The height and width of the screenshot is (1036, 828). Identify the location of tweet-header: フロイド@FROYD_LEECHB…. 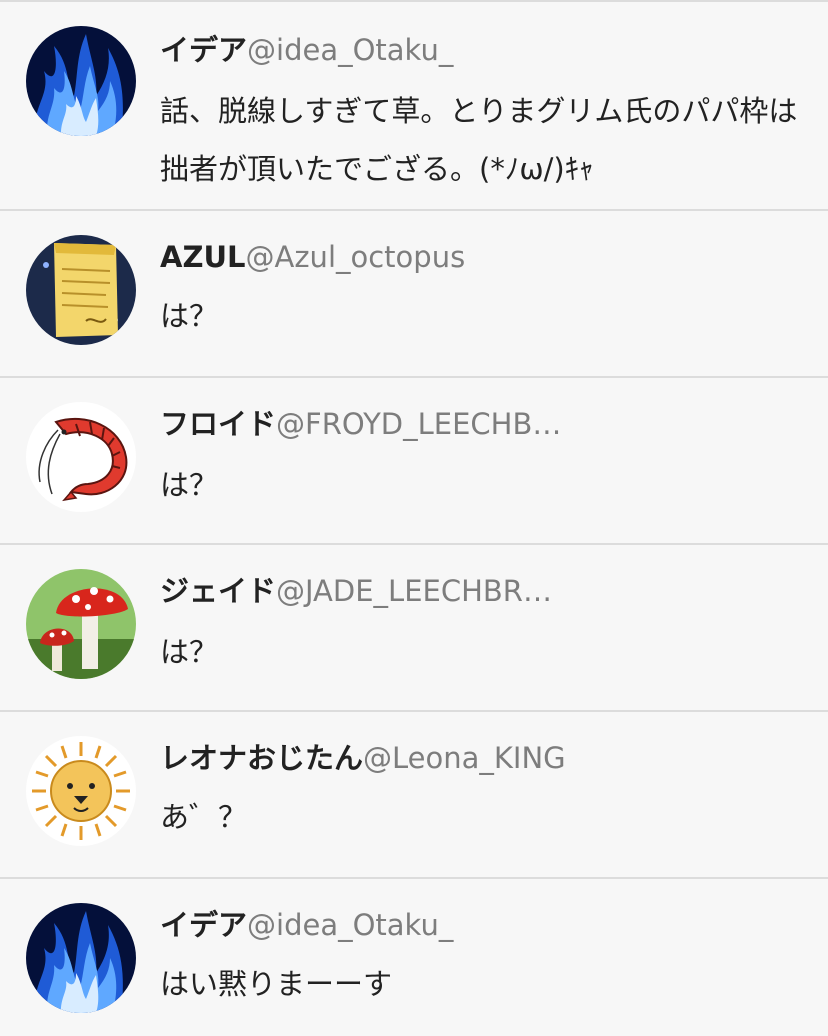
(360, 424).